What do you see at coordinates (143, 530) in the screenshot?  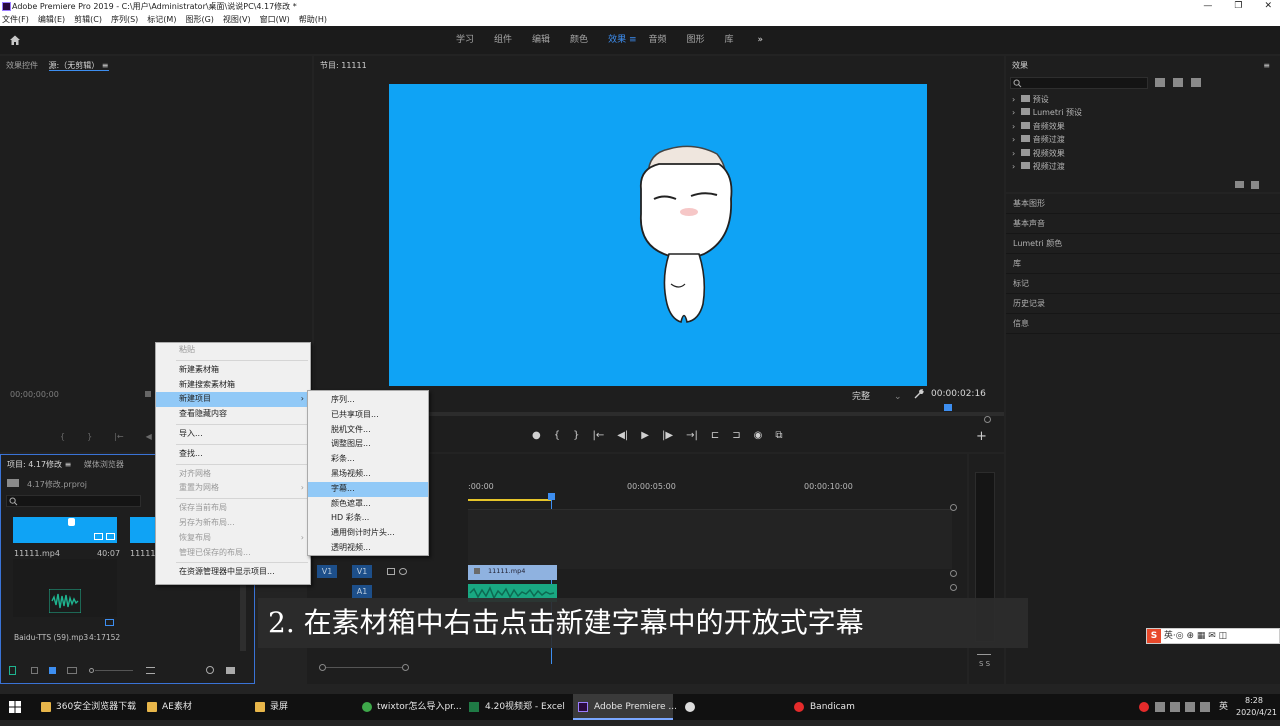 I see `sequence-thumbnail` at bounding box center [143, 530].